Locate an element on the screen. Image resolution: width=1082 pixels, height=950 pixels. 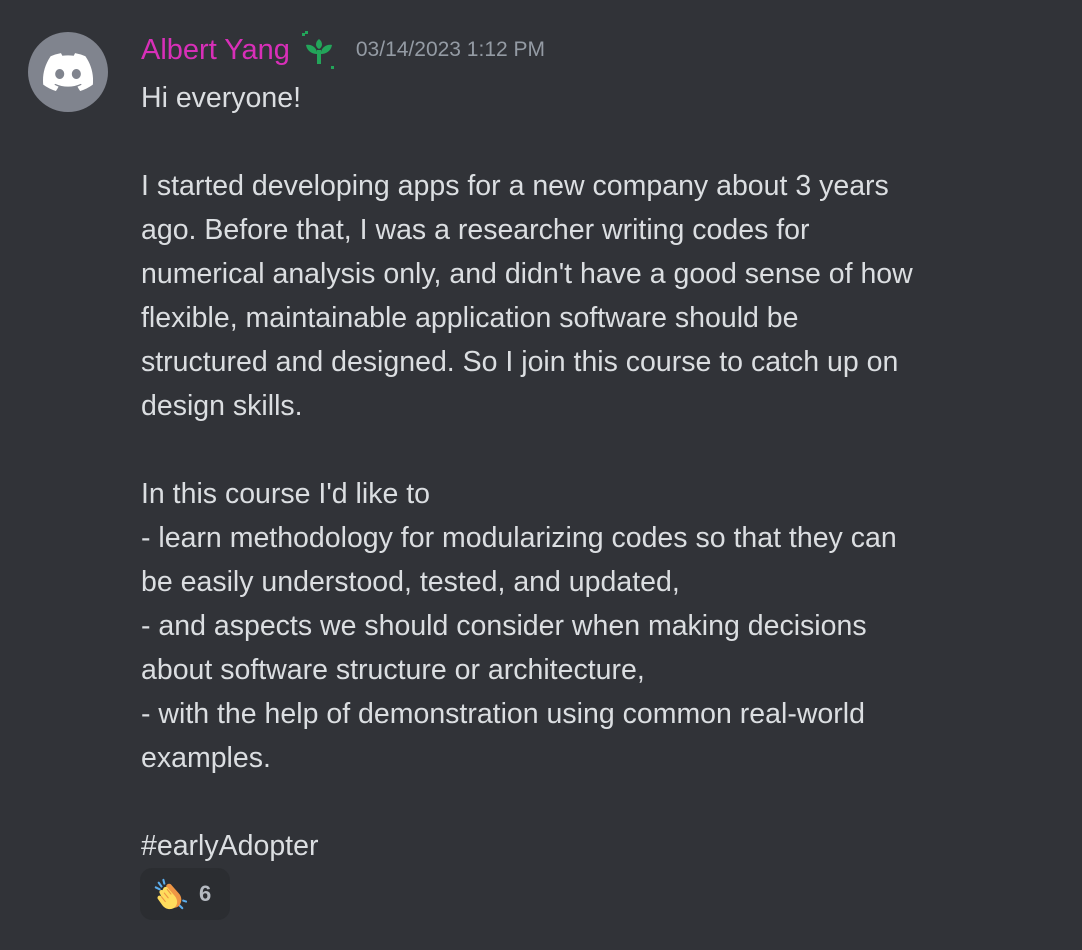
sprout-icon is located at coordinates (317, 50).